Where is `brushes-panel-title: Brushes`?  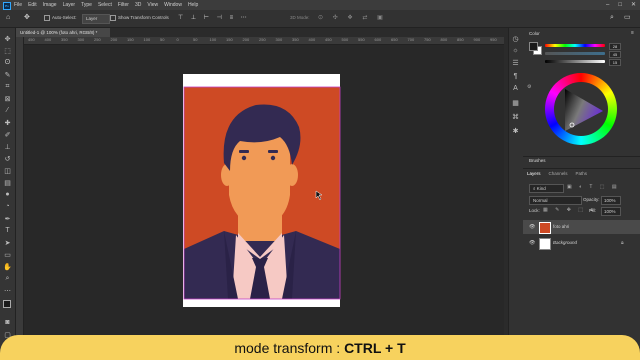 brushes-panel-title: Brushes is located at coordinates (537, 160).